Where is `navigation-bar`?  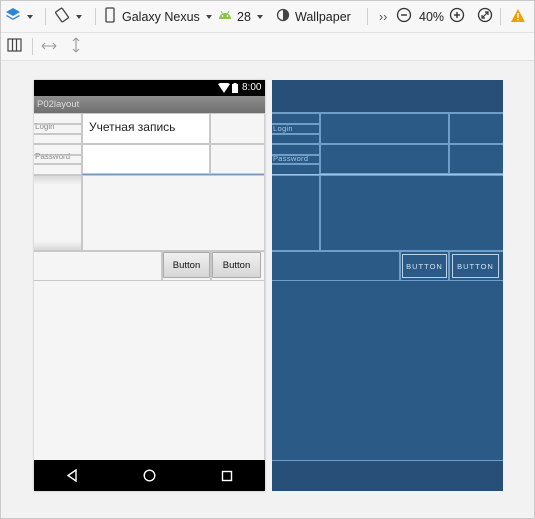
navigation-bar is located at coordinates (149, 475).